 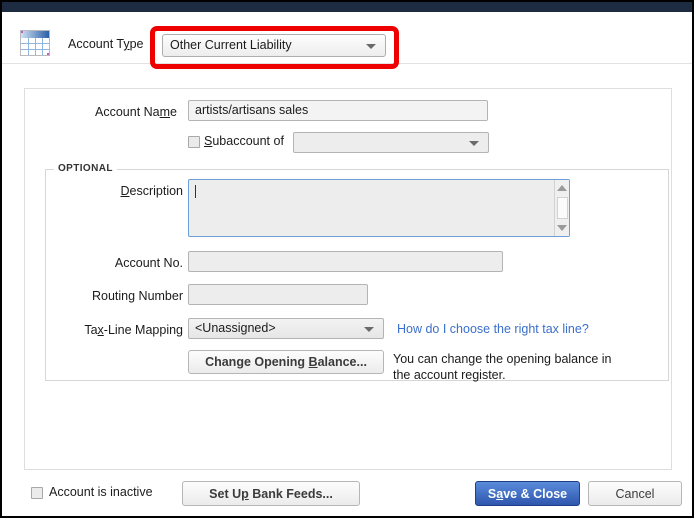 I want to click on change-balance-label-text: Change Opening, so click(x=257, y=362).